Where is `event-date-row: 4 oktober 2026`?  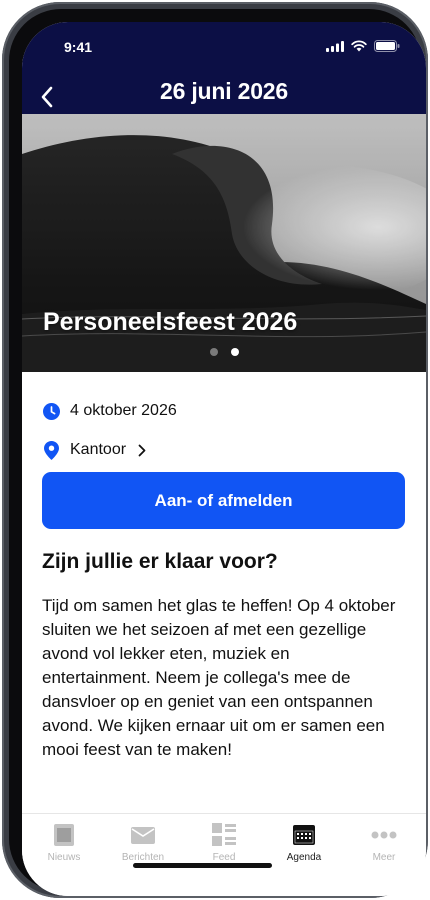
event-date-row: 4 oktober 2026 is located at coordinates (109, 411).